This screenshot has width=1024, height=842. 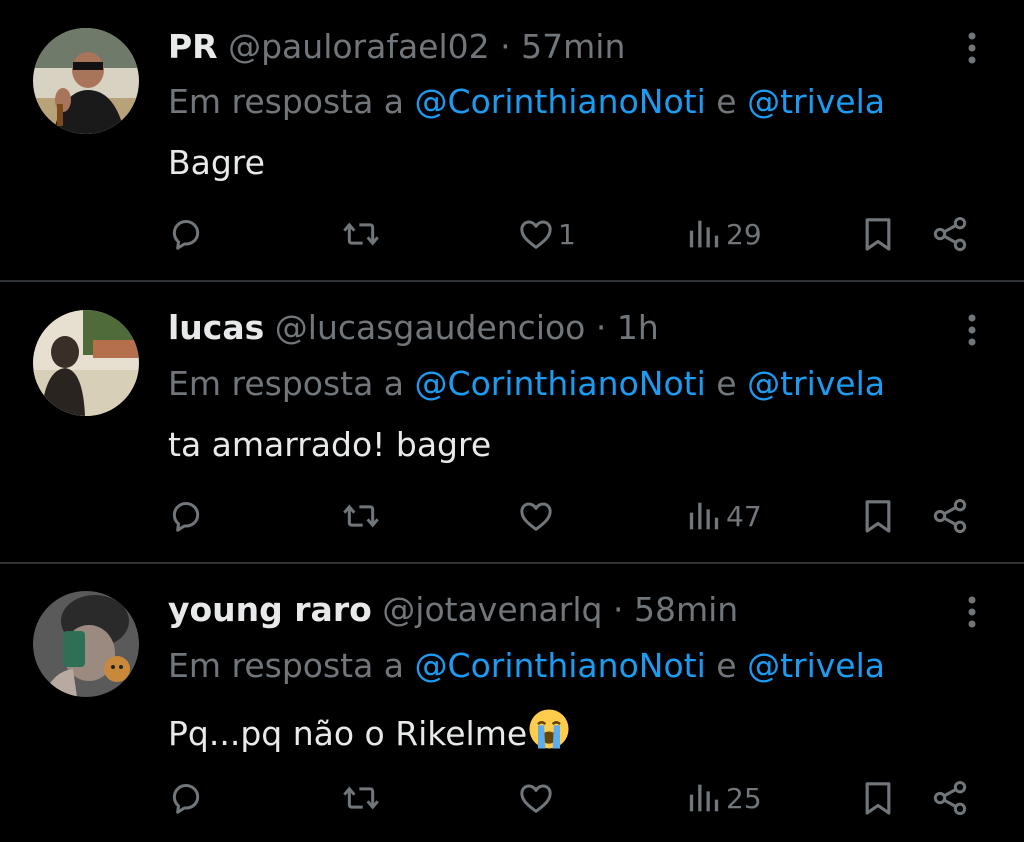 What do you see at coordinates (573, 46) in the screenshot?
I see `timestamp: 57min` at bounding box center [573, 46].